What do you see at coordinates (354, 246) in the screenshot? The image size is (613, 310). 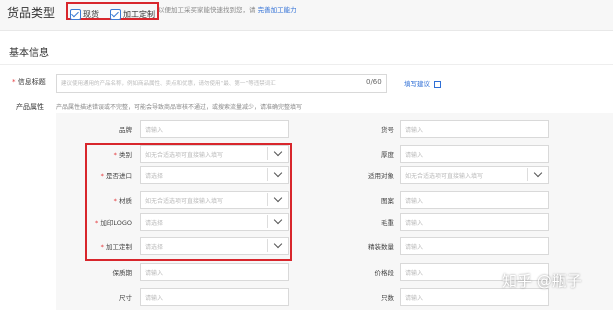 I see `field-label: 精装数量` at bounding box center [354, 246].